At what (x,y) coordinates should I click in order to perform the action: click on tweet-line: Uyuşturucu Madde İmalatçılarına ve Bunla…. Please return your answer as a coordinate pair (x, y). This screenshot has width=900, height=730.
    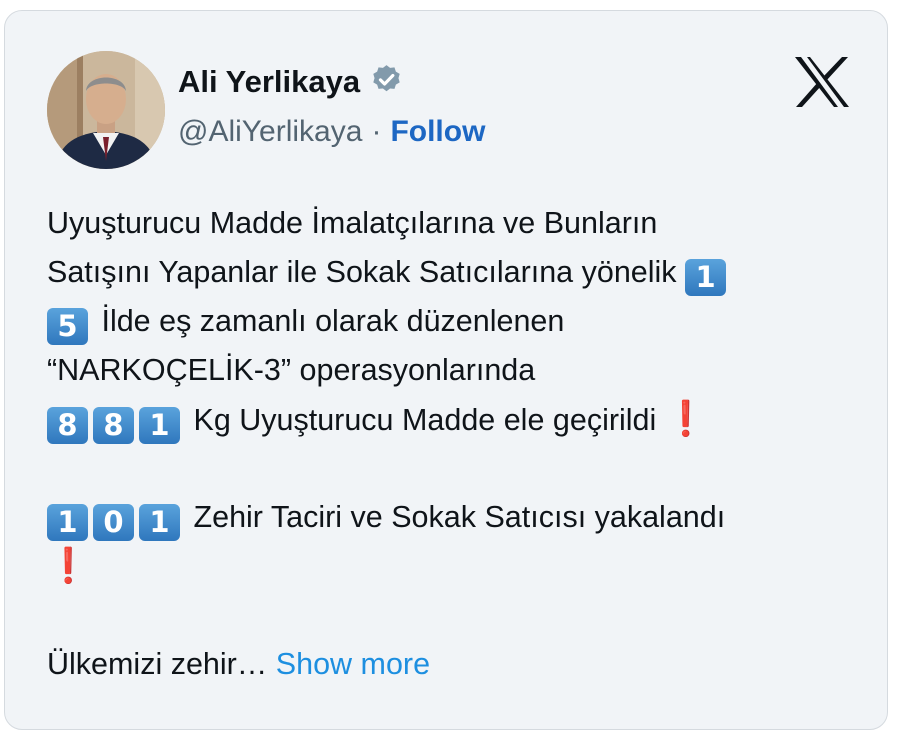
    Looking at the image, I should click on (447, 223).